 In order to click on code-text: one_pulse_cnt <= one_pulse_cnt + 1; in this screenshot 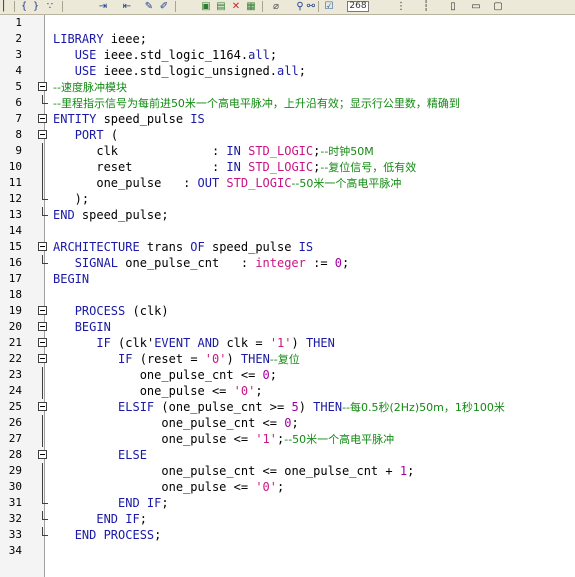, I will do `click(233, 471)`.